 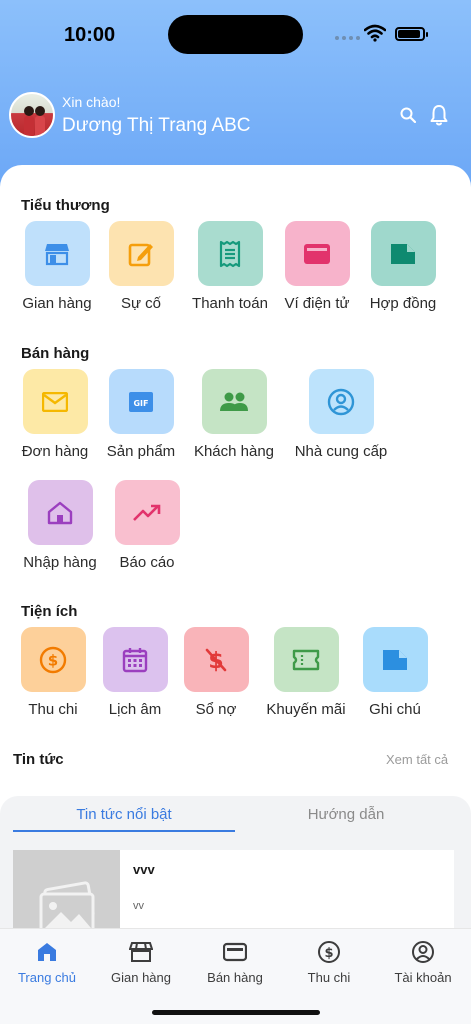 I want to click on tile-label: Khuyến mãi, so click(x=306, y=709).